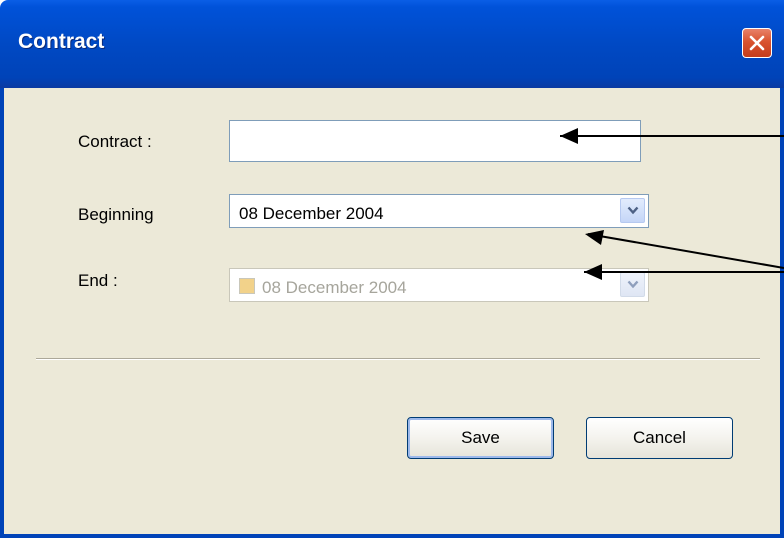 The height and width of the screenshot is (538, 784). I want to click on arrowhead-beginning, so click(594, 237).